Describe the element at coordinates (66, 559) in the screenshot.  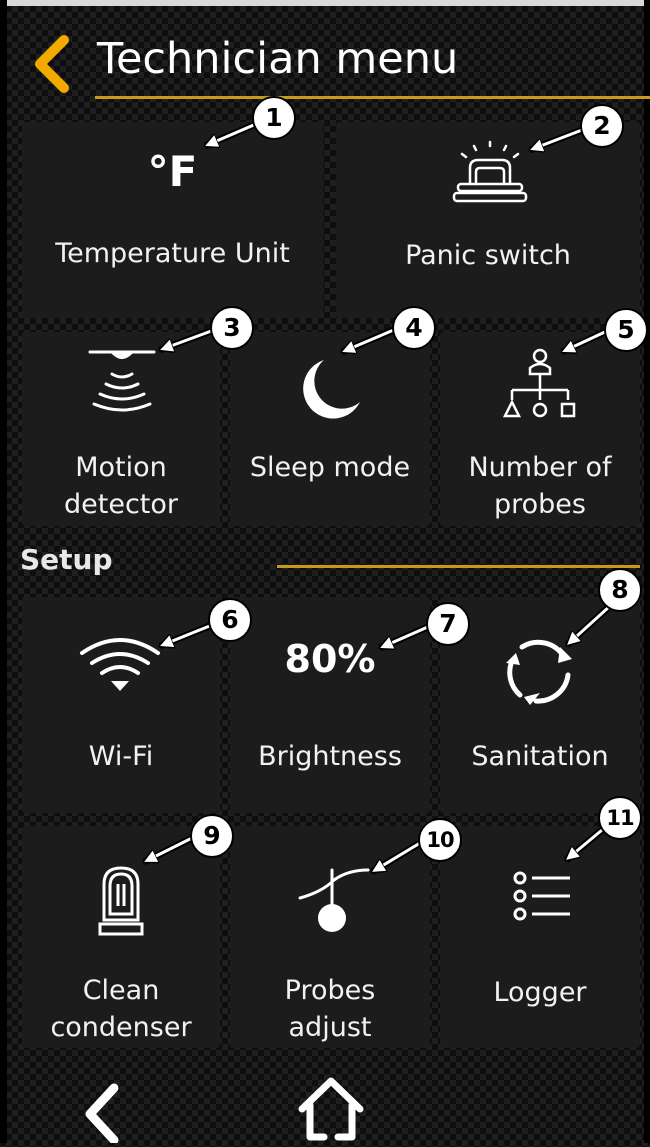
I see `section-setup-label: Setup` at that location.